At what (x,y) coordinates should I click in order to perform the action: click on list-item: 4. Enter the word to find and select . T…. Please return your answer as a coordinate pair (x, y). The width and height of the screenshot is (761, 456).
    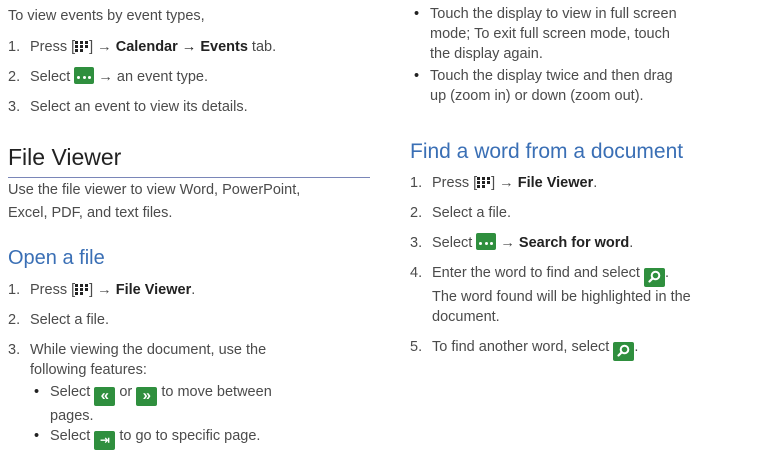
    Looking at the image, I should click on (550, 295).